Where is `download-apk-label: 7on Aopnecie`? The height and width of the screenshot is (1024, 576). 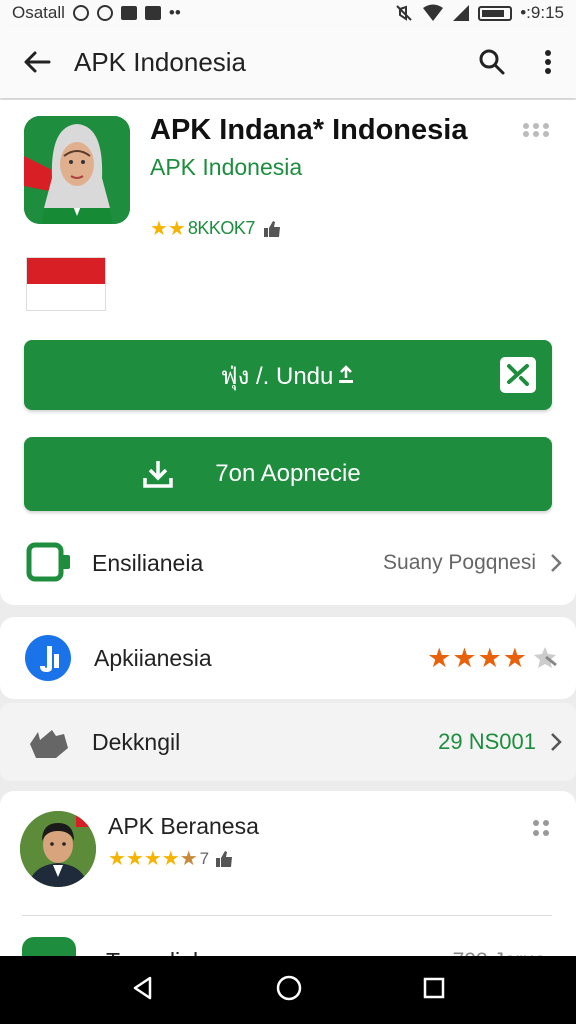 download-apk-label: 7on Aopnecie is located at coordinates (288, 473).